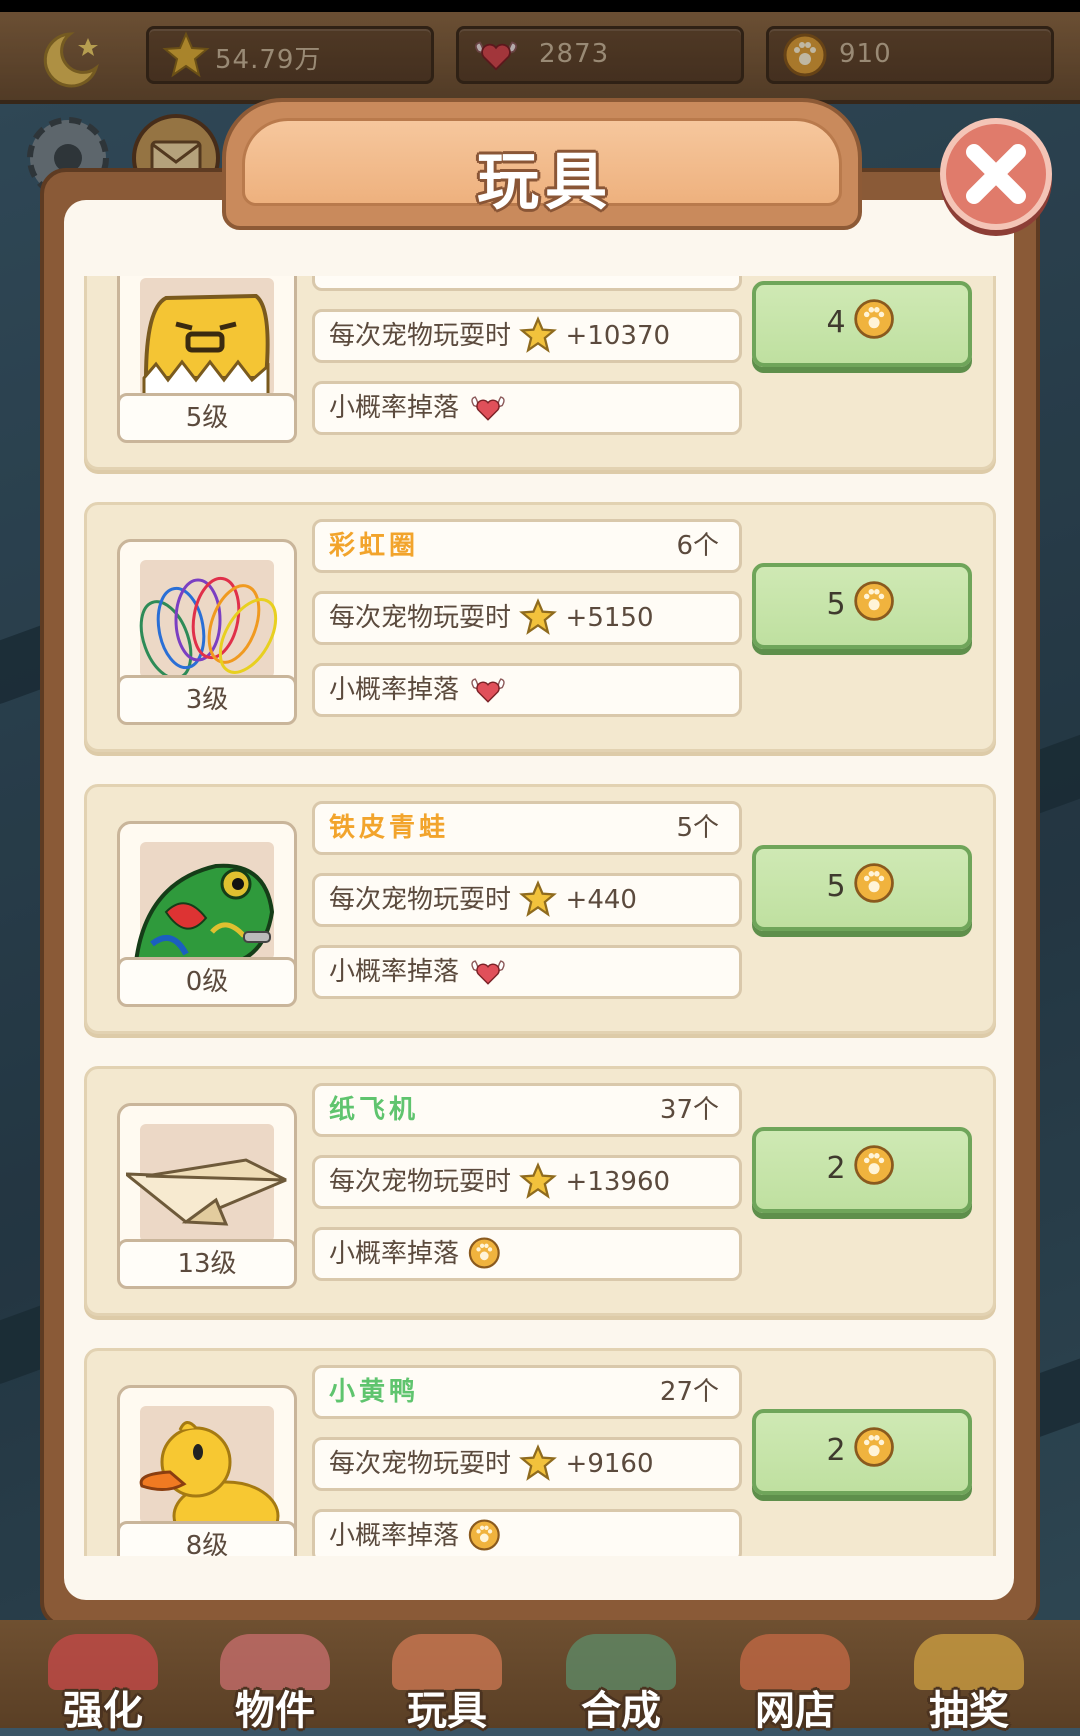 The height and width of the screenshot is (1736, 1080). I want to click on effect-value: +5150, so click(609, 618).